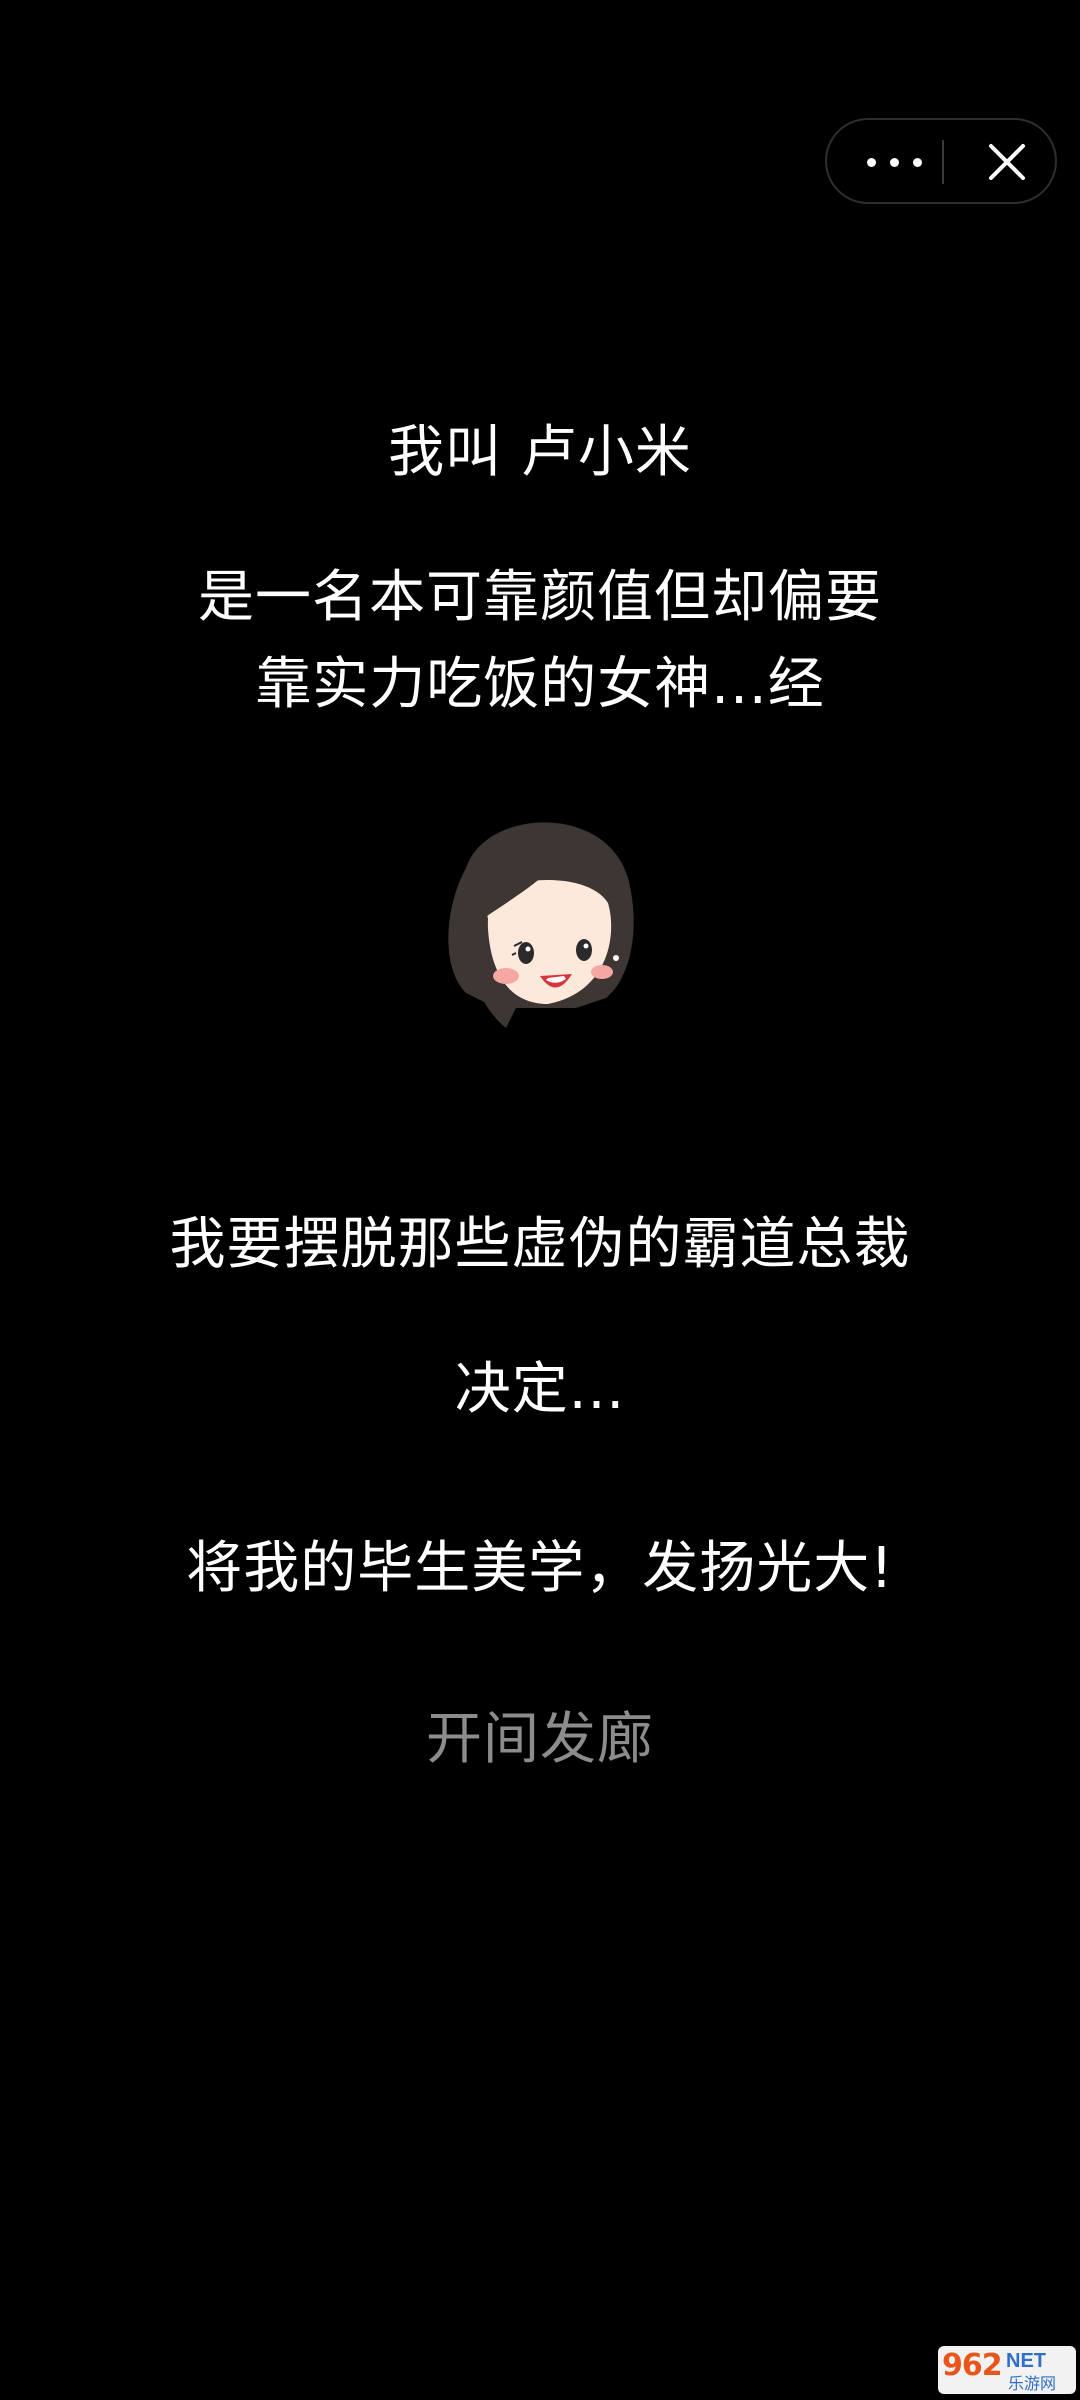  Describe the element at coordinates (540, 1740) in the screenshot. I see `open-salon-button: 开间发廊` at that location.